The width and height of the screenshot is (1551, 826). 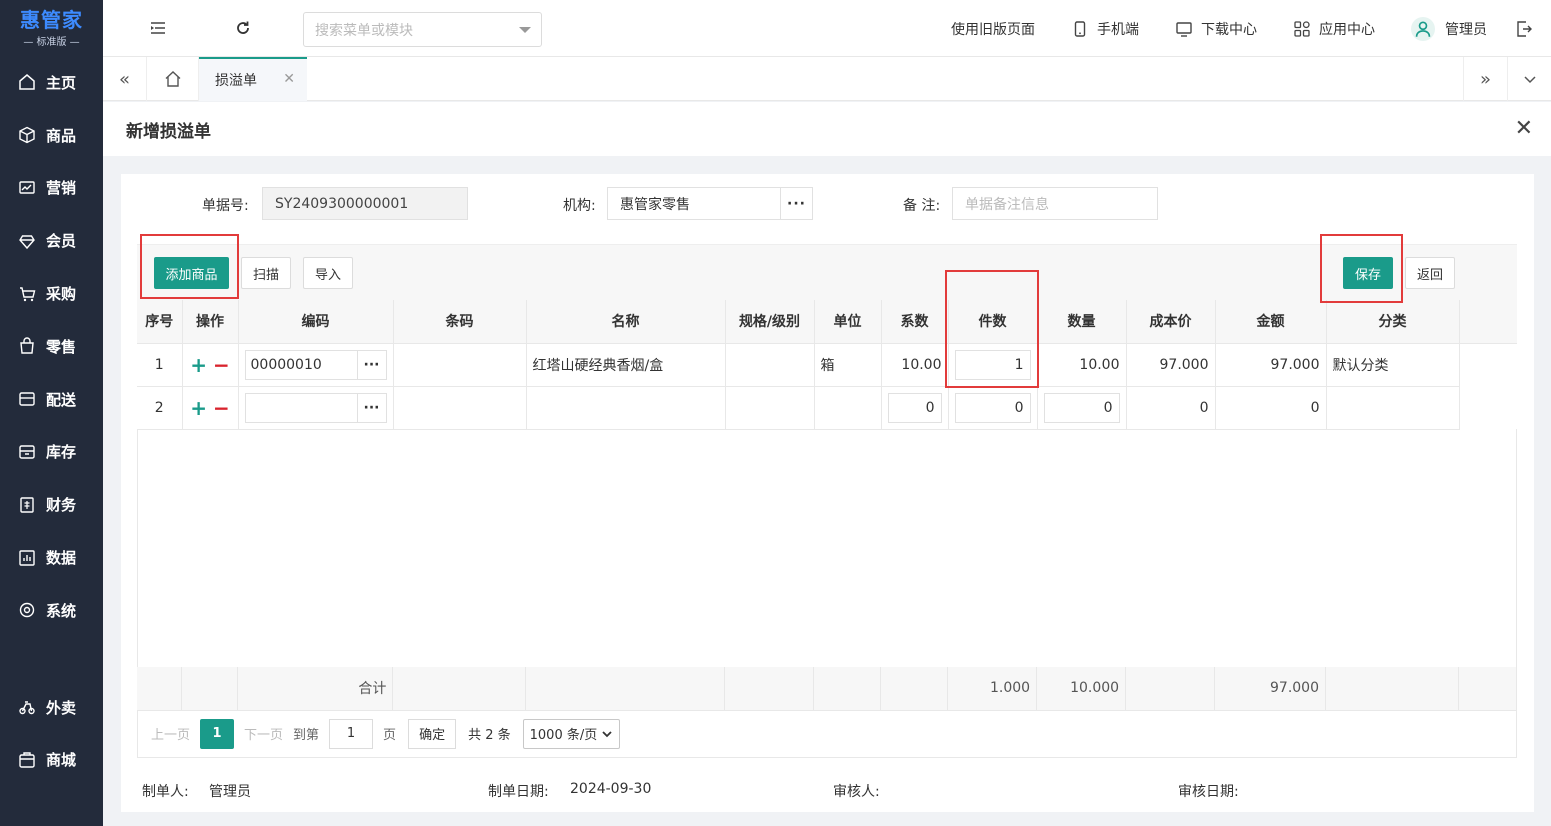 I want to click on column-header: 操作, so click(x=210, y=322).